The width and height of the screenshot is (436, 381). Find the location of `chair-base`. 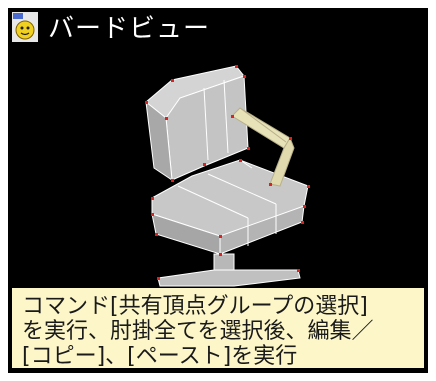

chair-base is located at coordinates (229, 270).